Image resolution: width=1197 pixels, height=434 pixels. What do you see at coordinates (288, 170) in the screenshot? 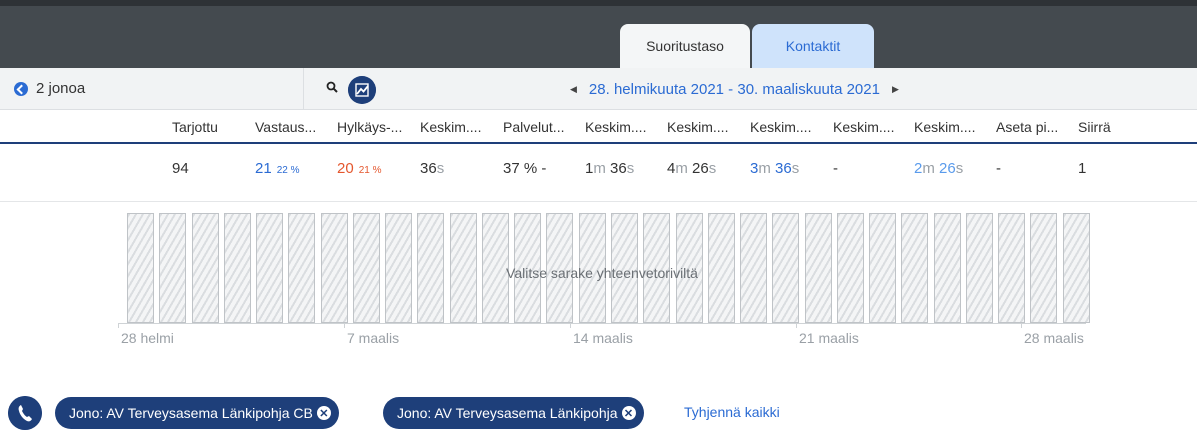
I see `answered-percent: 22 %` at bounding box center [288, 170].